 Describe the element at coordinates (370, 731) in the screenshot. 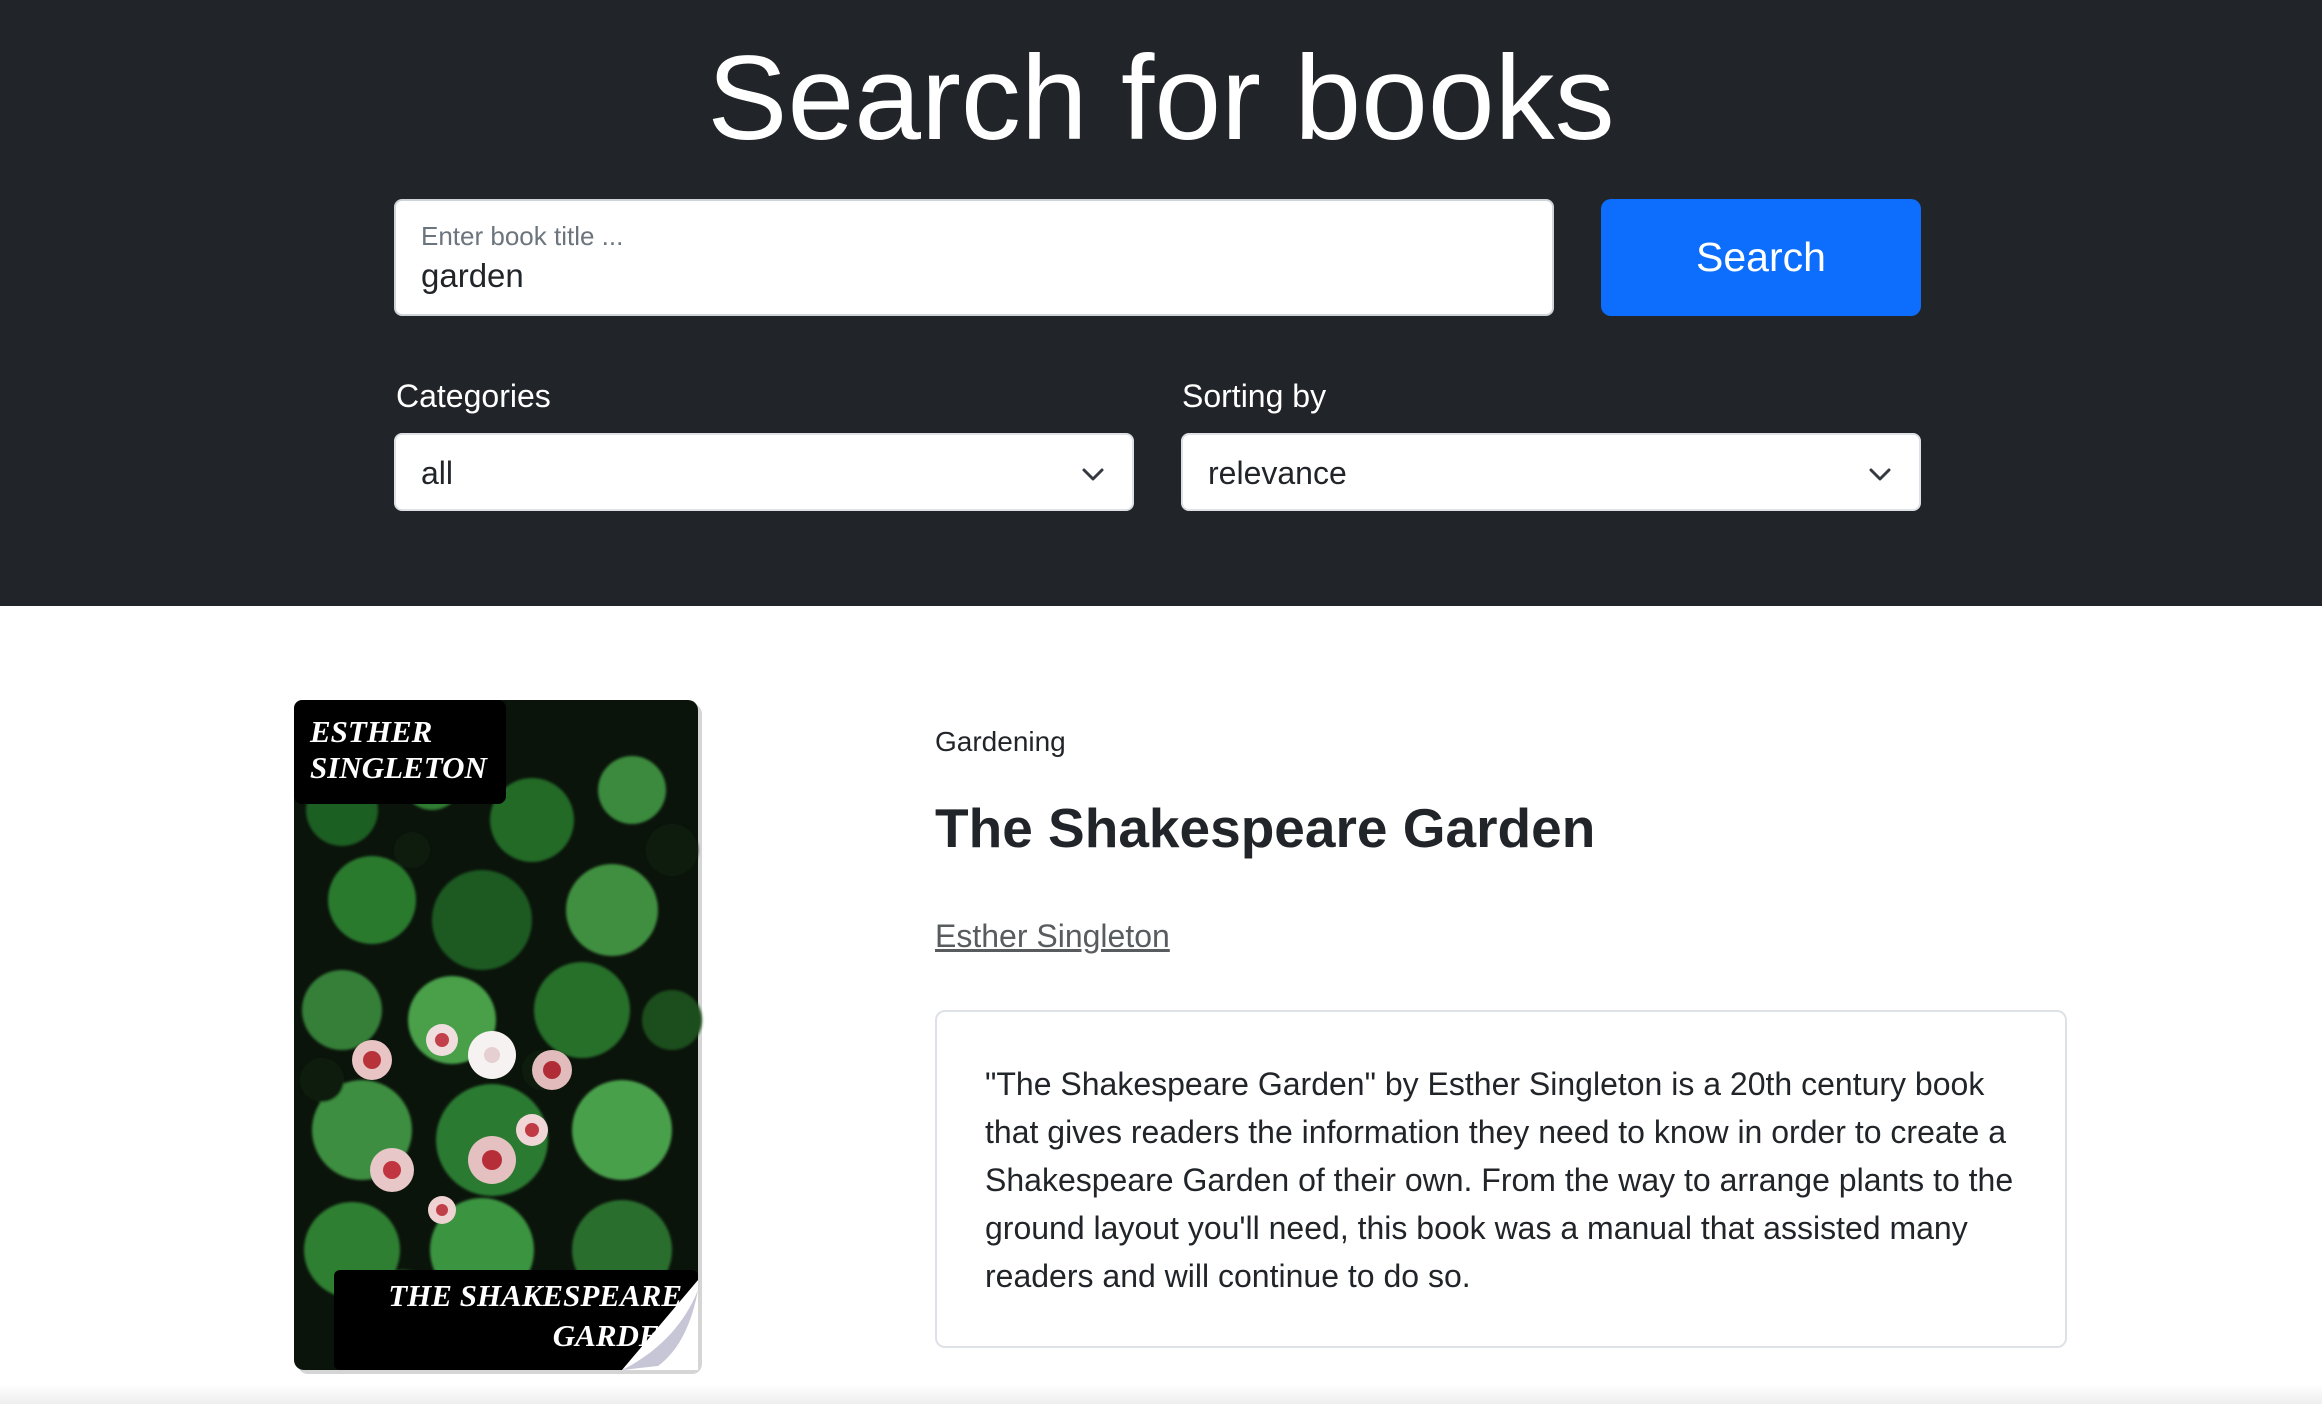

I see `svg-text: ESTHER` at that location.